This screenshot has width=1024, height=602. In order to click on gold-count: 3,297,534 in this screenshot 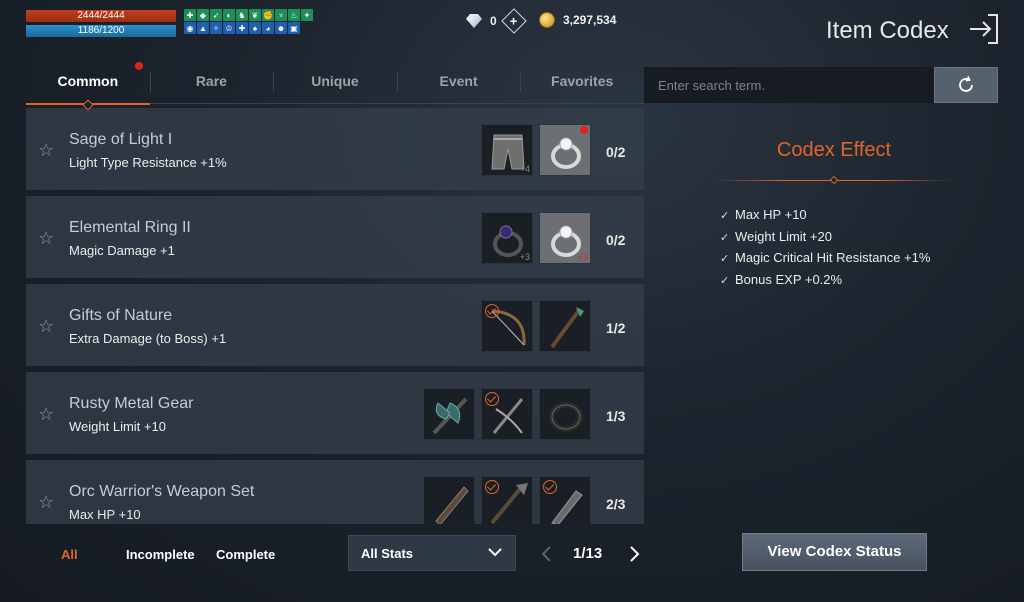, I will do `click(590, 20)`.